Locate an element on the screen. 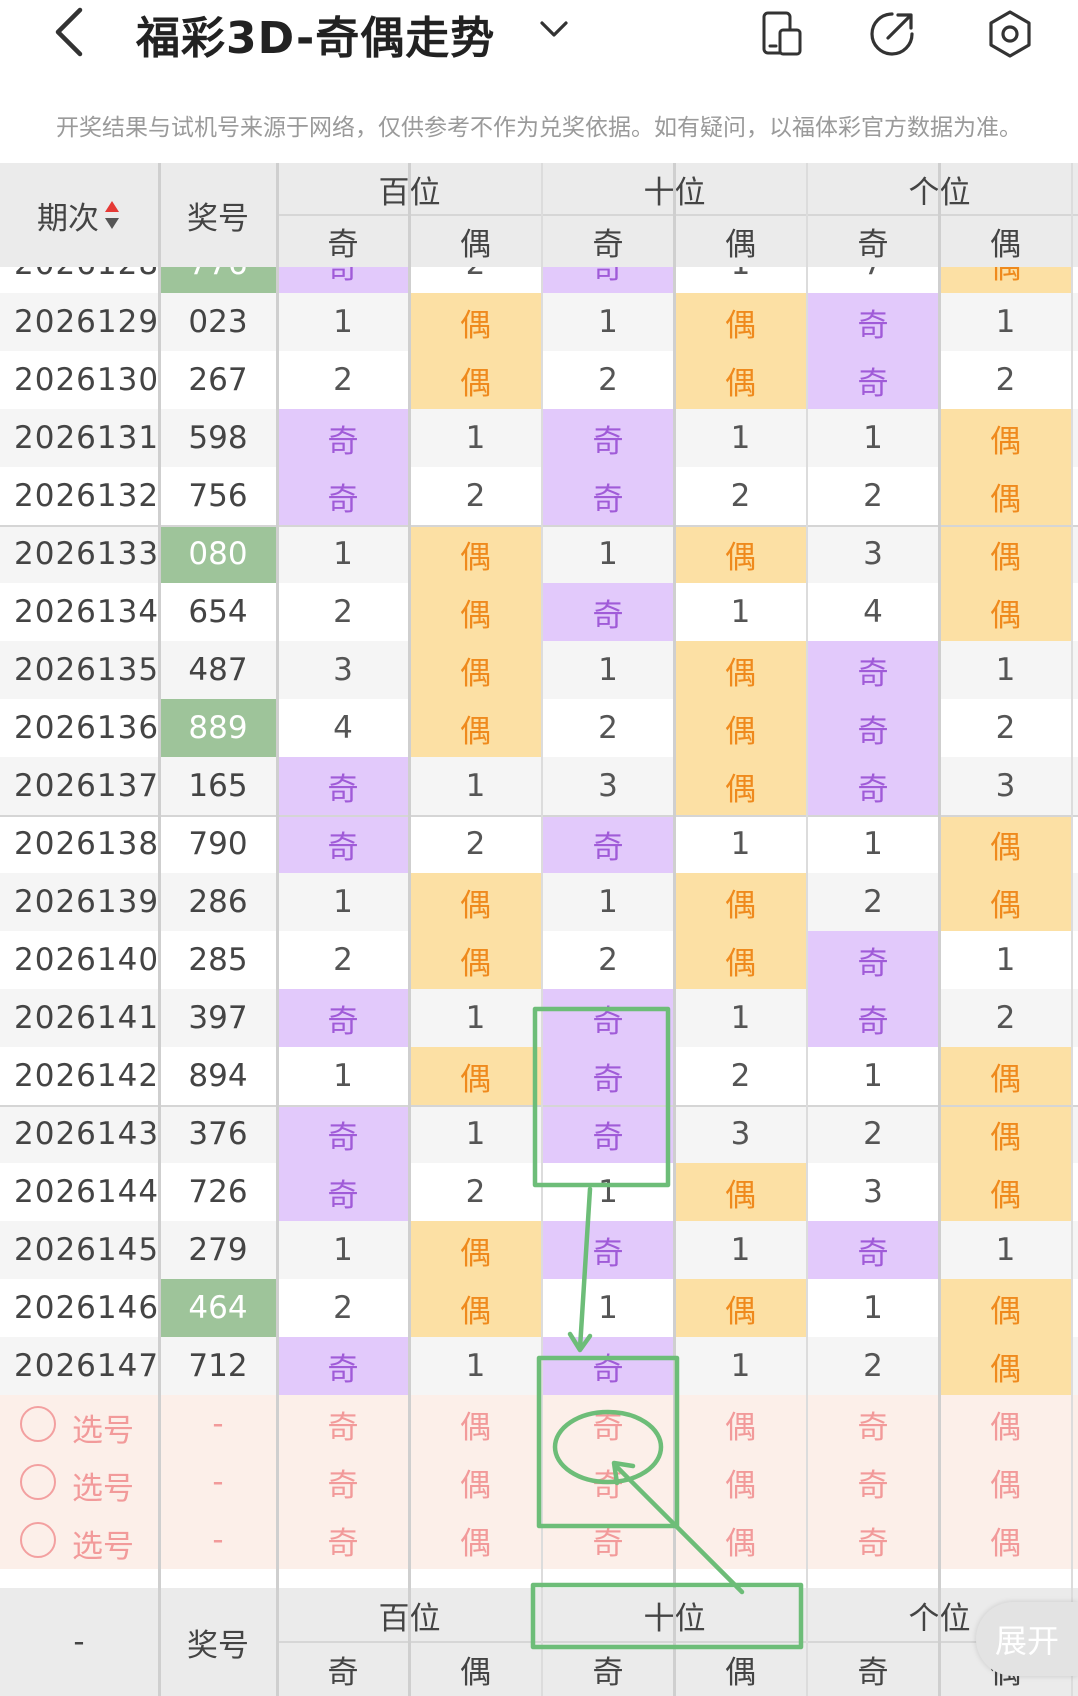 This screenshot has height=1696, width=1078. number-cell: 598 is located at coordinates (218, 438).